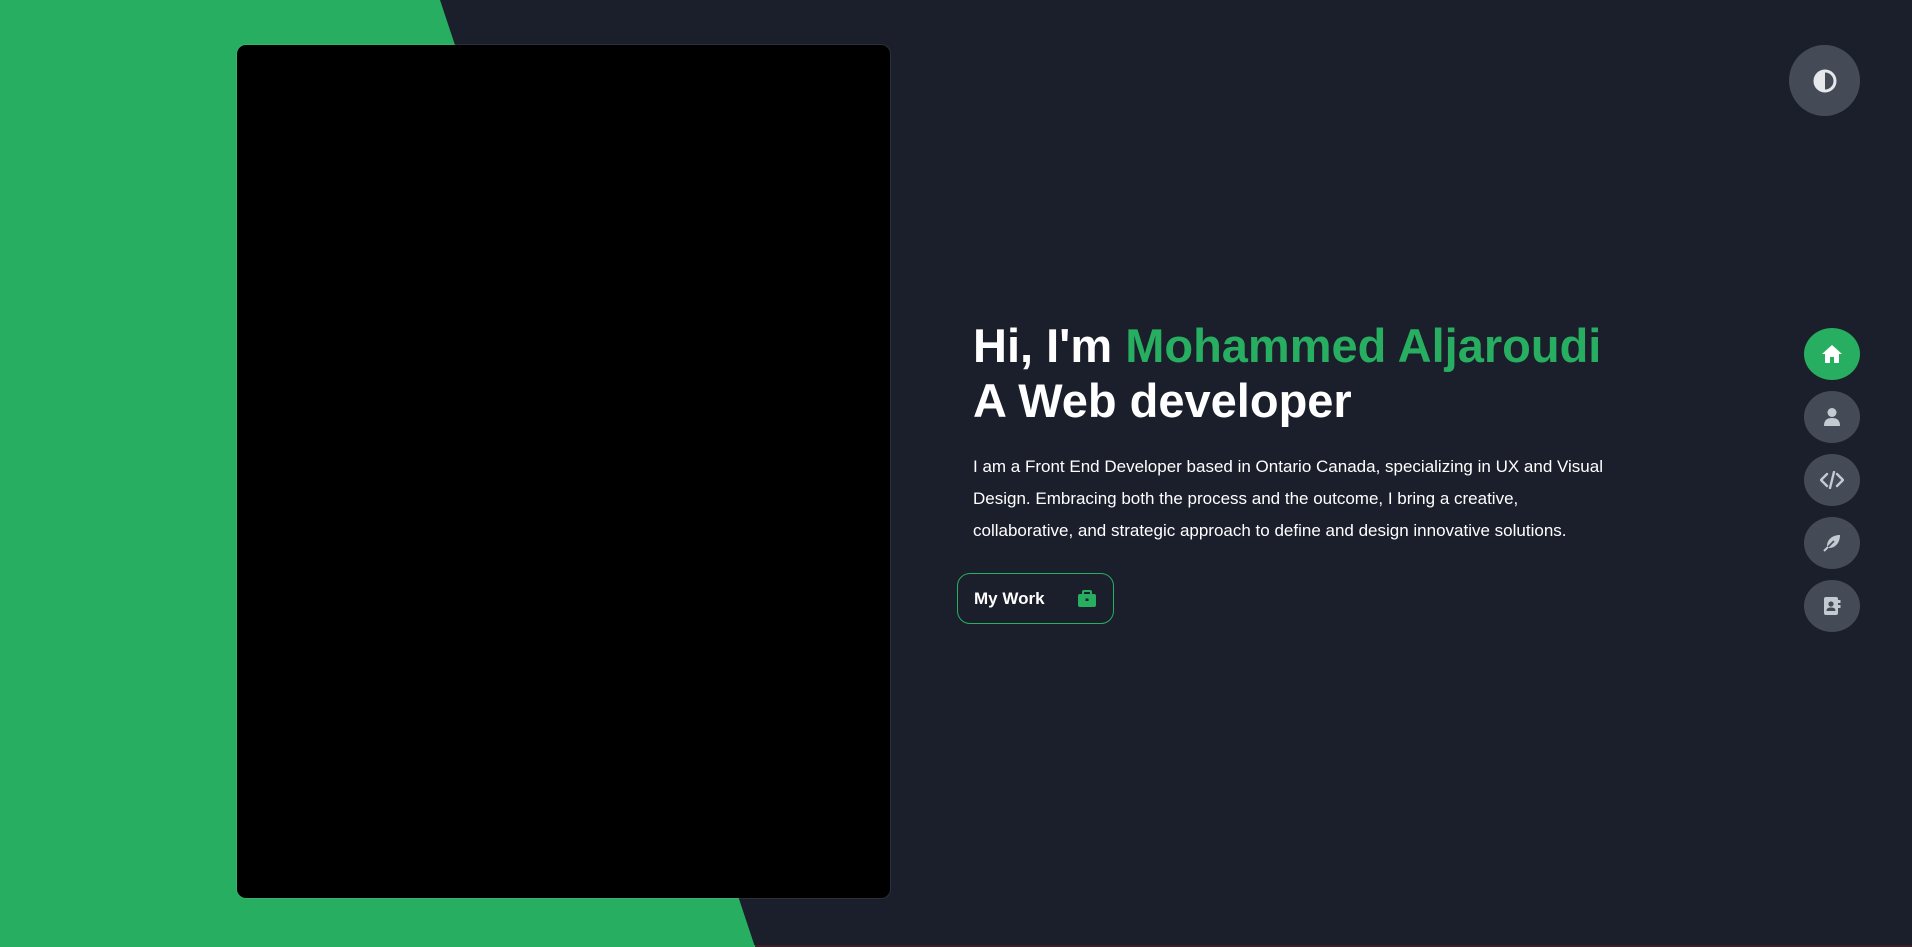 Image resolution: width=1912 pixels, height=947 pixels. I want to click on hero-name: Mohammed Aljaroudi, so click(1363, 345).